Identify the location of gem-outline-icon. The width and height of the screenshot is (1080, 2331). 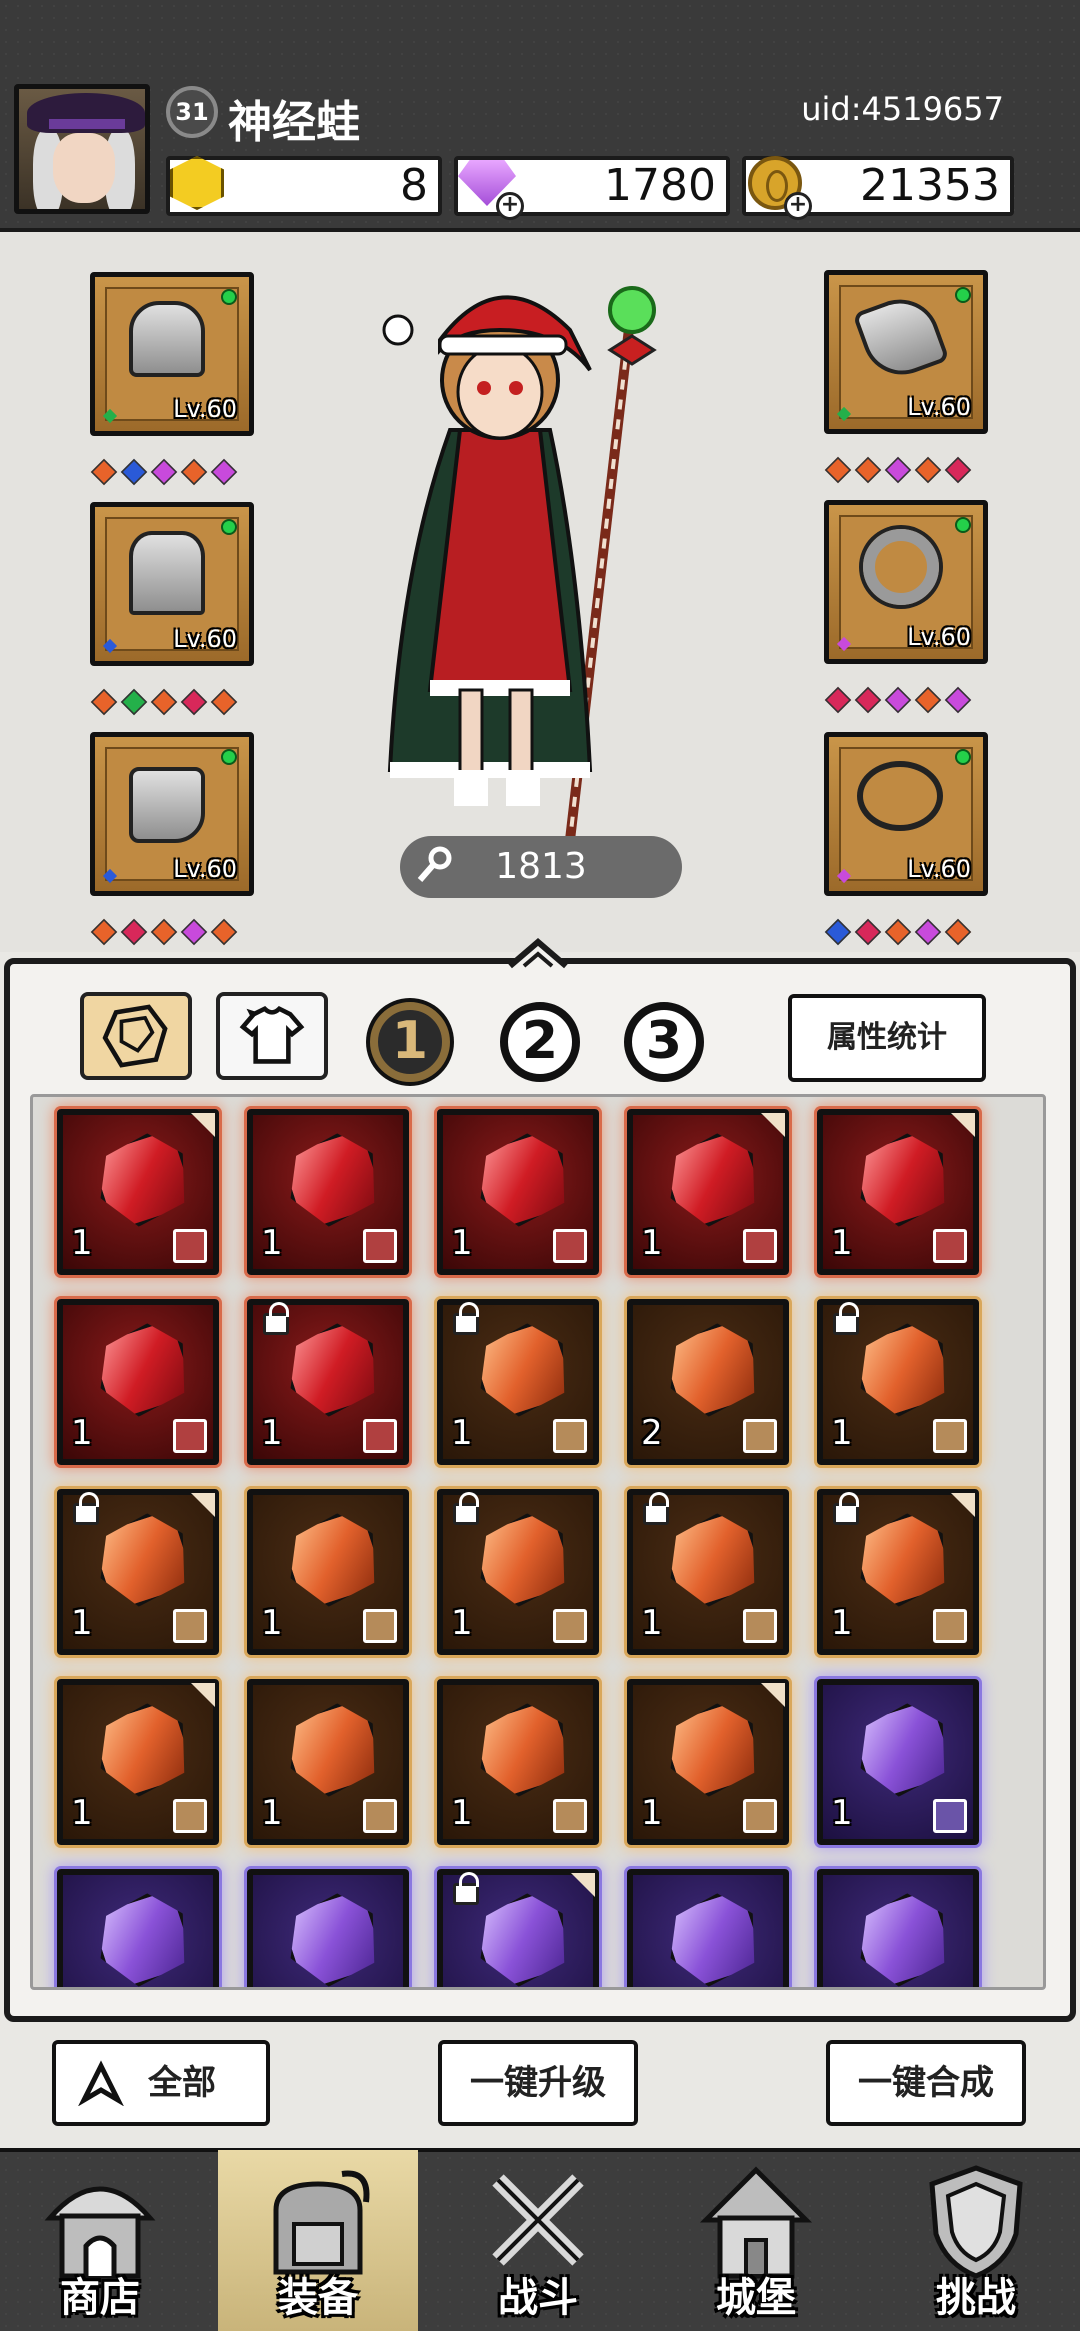
(135, 1036).